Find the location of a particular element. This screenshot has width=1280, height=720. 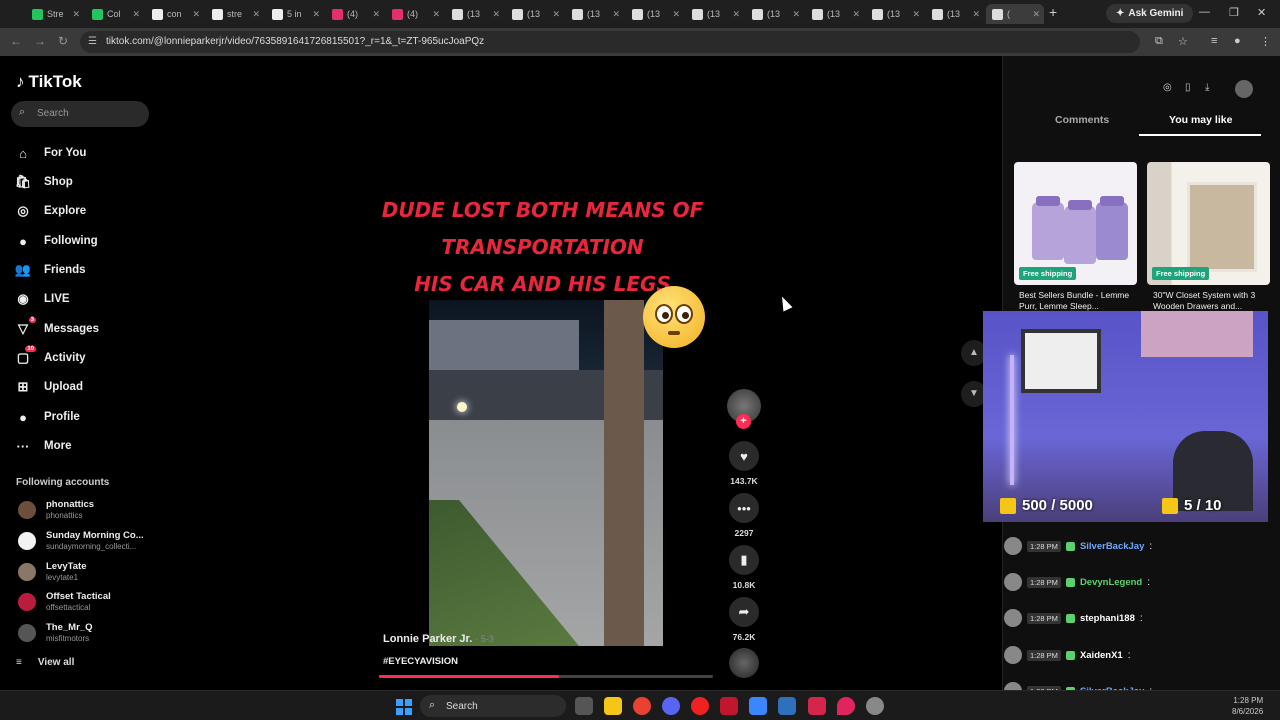

video-player is located at coordinates (546, 473).